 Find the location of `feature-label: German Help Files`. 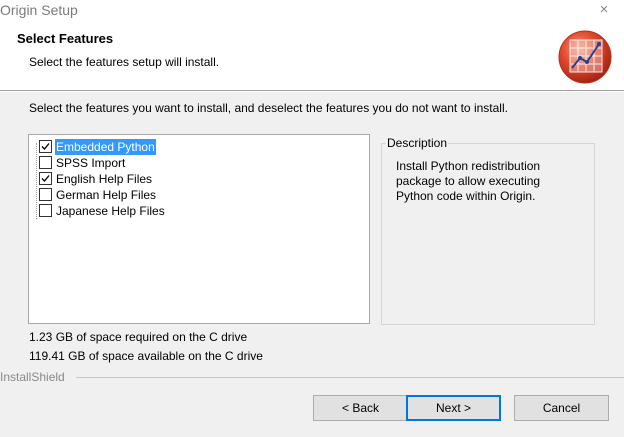

feature-label: German Help Files is located at coordinates (106, 195).